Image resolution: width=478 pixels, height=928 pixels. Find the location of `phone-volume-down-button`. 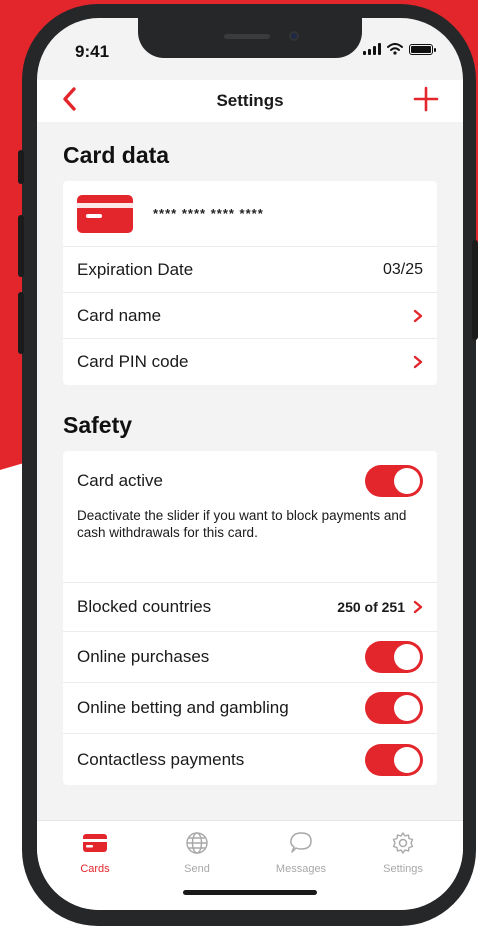

phone-volume-down-button is located at coordinates (21, 323).